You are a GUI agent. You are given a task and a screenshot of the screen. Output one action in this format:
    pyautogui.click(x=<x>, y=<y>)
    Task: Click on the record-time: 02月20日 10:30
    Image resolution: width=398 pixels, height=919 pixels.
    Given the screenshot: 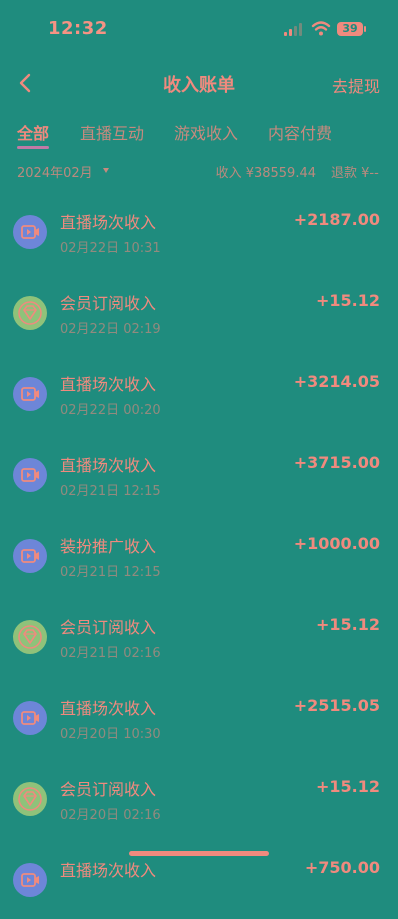 What is the action you would take?
    pyautogui.click(x=110, y=734)
    